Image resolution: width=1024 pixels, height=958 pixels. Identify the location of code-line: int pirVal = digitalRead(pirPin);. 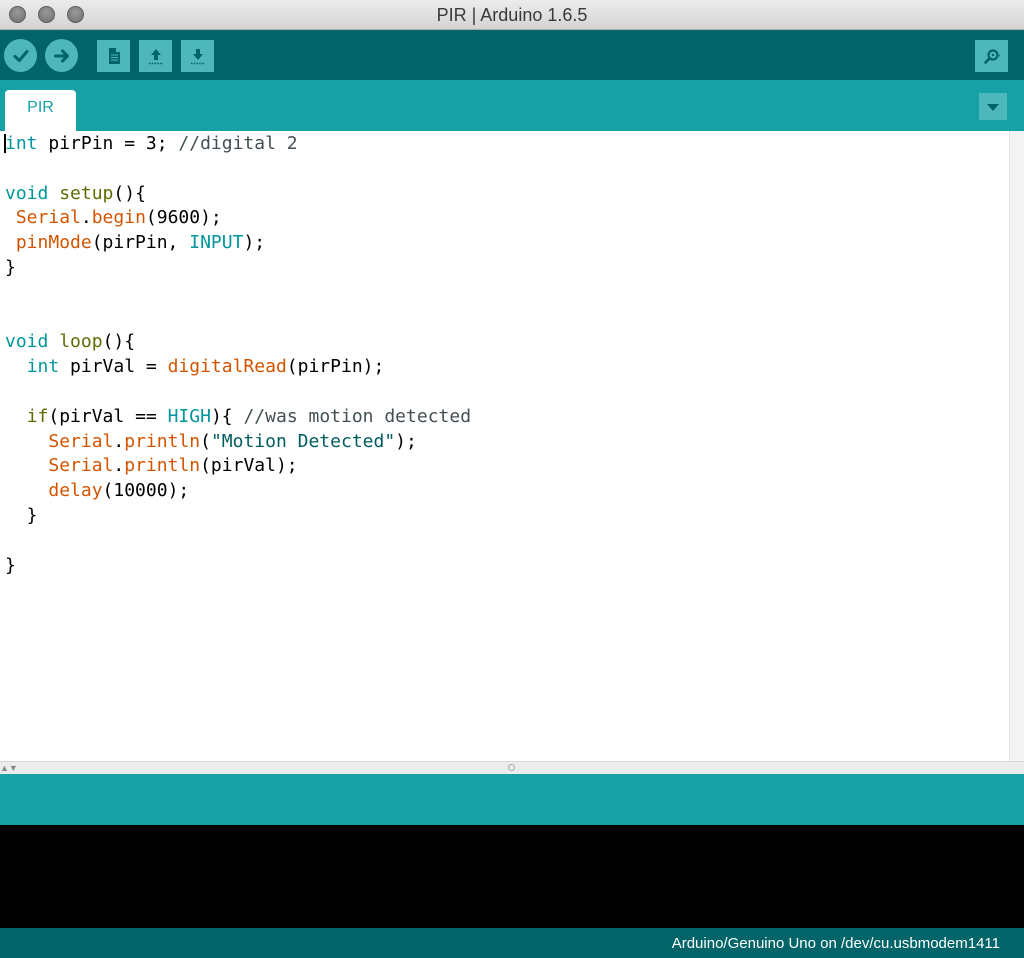
(195, 366).